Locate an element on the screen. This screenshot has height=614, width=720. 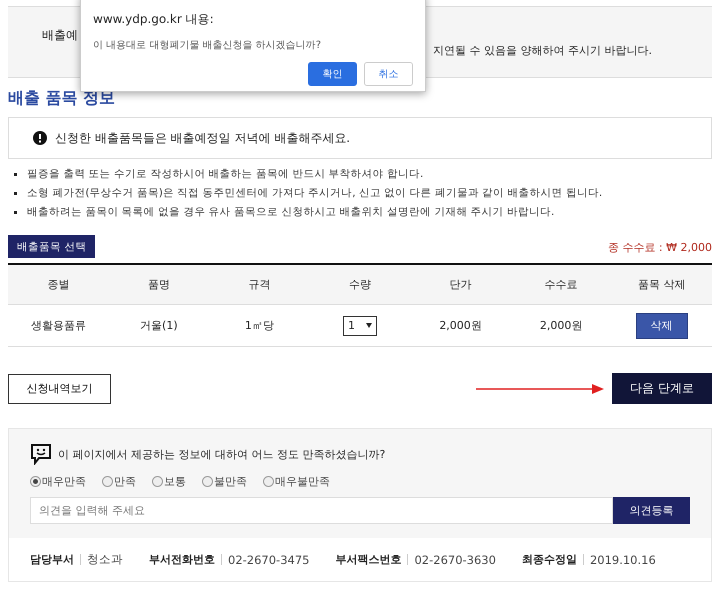
bullet-text: 필증을 출력 또는 수기로 작성하시어 배출하는 품목에 반드시 부착하셔야 합니다. is located at coordinates (225, 174).